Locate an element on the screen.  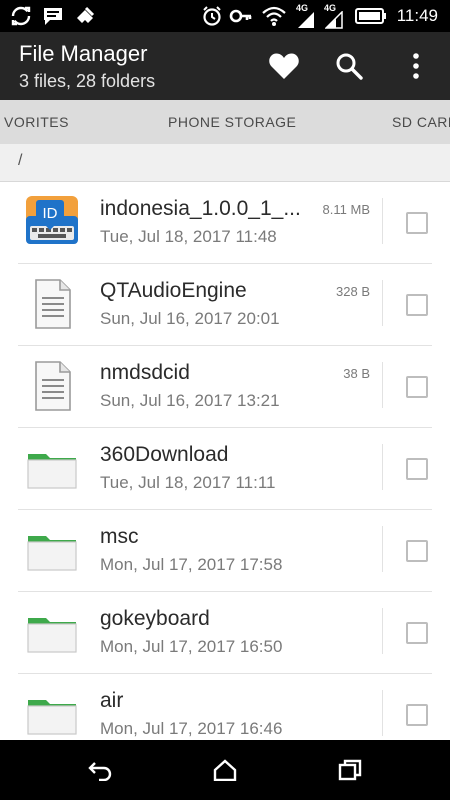
overflow-menu-button is located at coordinates (416, 66).